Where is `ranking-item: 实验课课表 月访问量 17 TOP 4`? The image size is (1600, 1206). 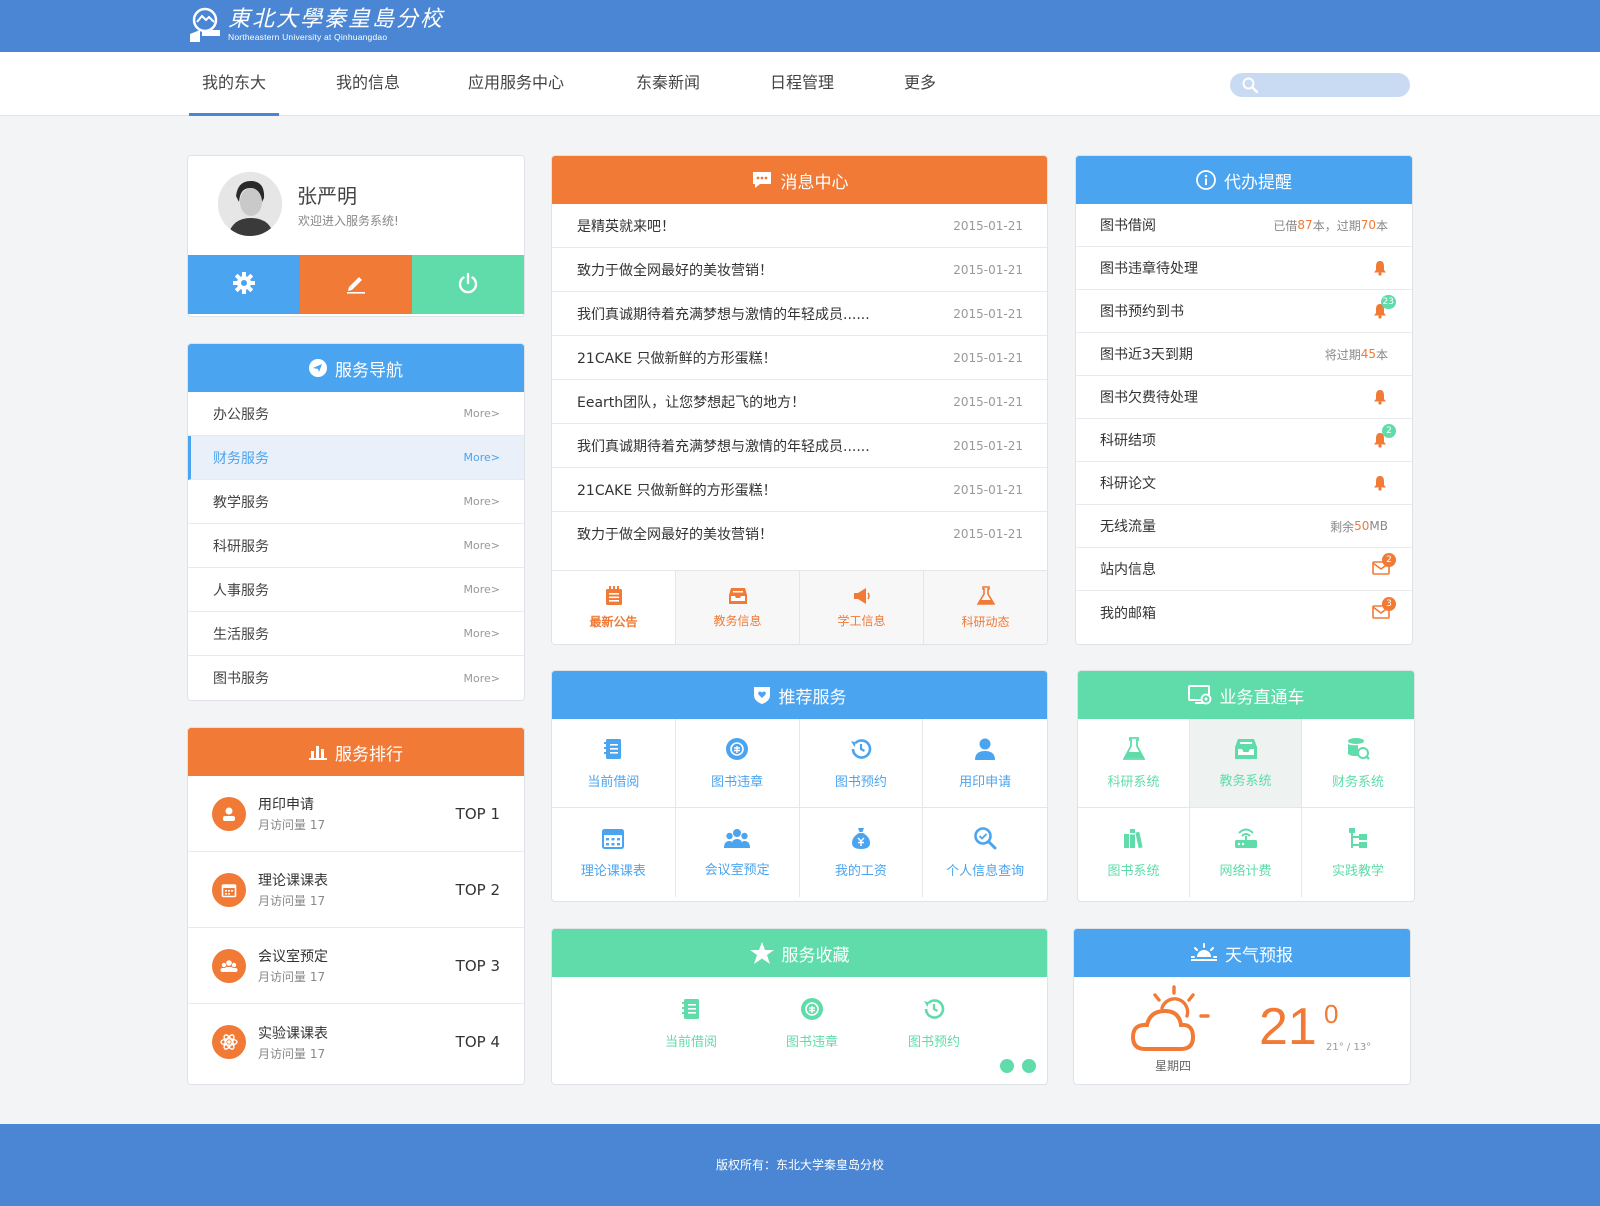 ranking-item: 实验课课表 月访问量 17 TOP 4 is located at coordinates (356, 1042).